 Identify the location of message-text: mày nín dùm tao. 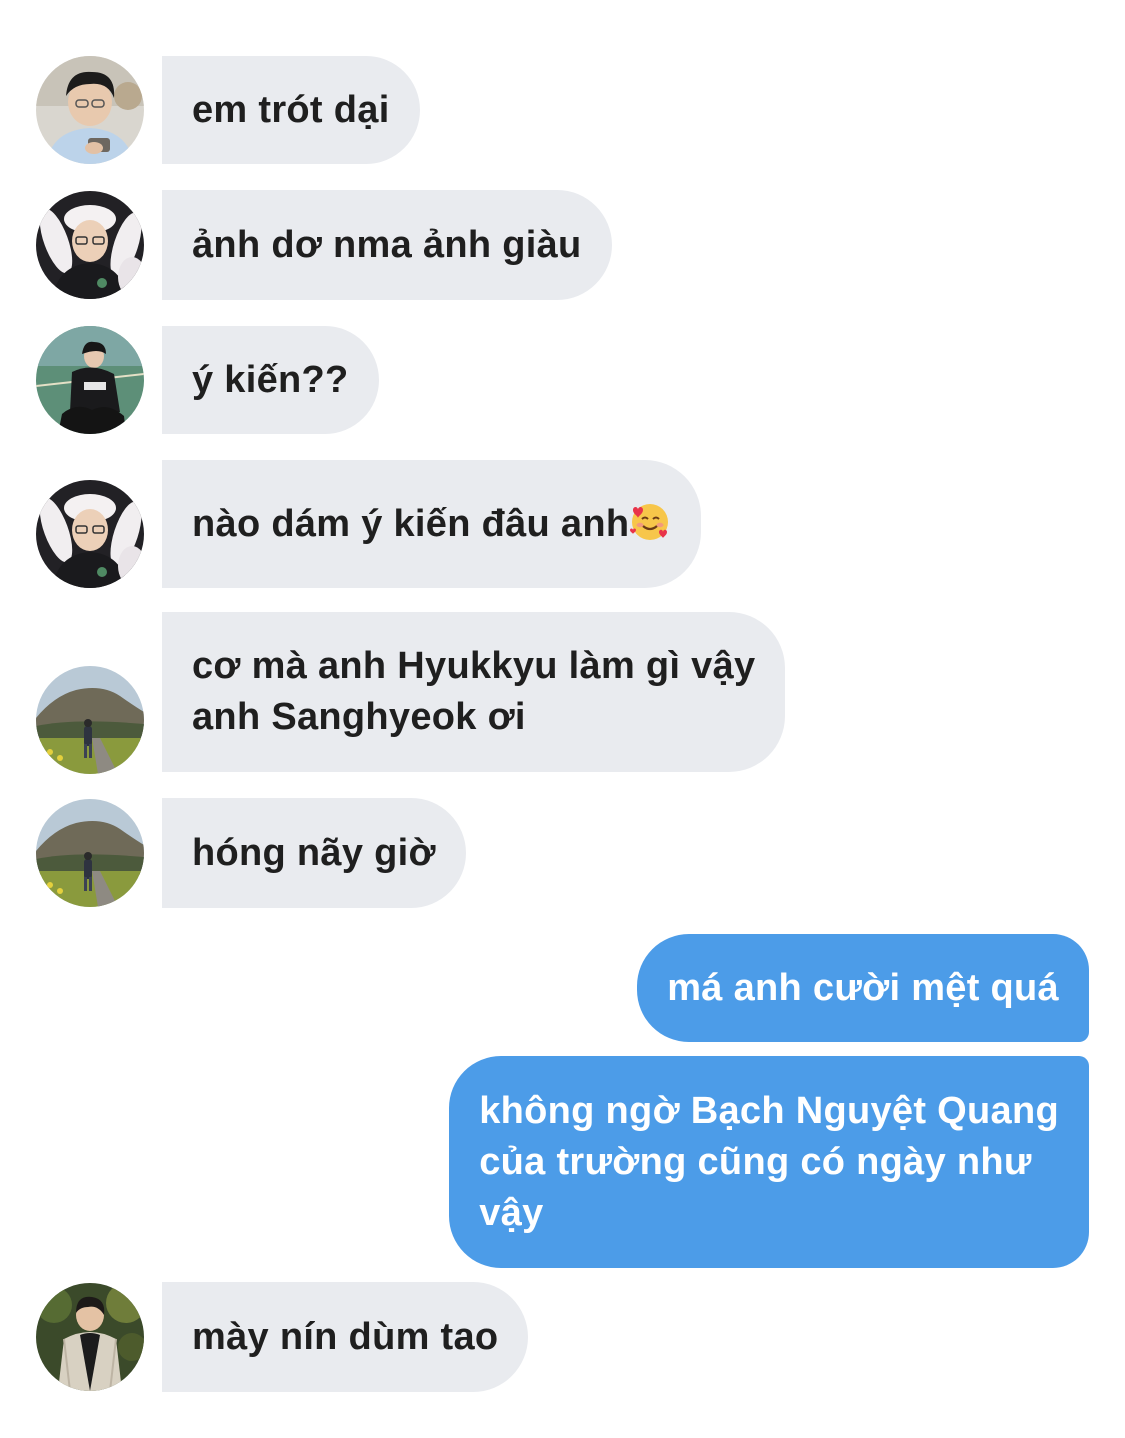
(345, 1336).